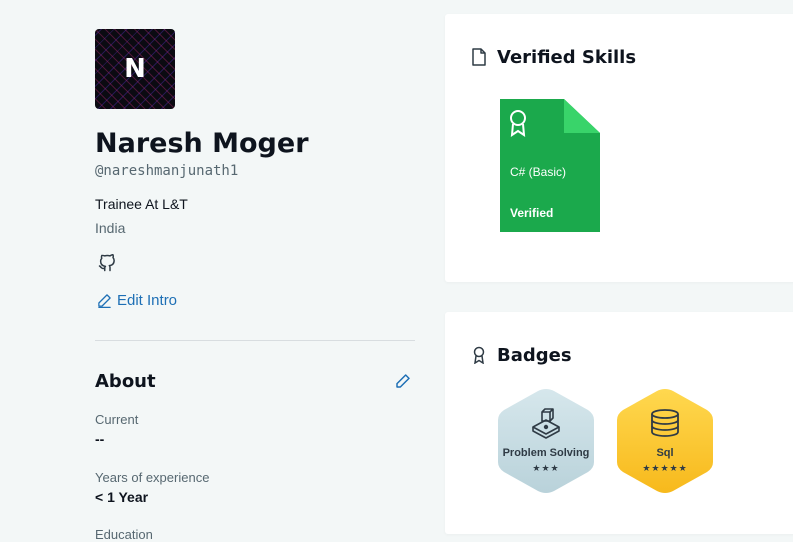 The image size is (793, 542). What do you see at coordinates (141, 204) in the screenshot?
I see `profile-job: Trainee At L&T` at bounding box center [141, 204].